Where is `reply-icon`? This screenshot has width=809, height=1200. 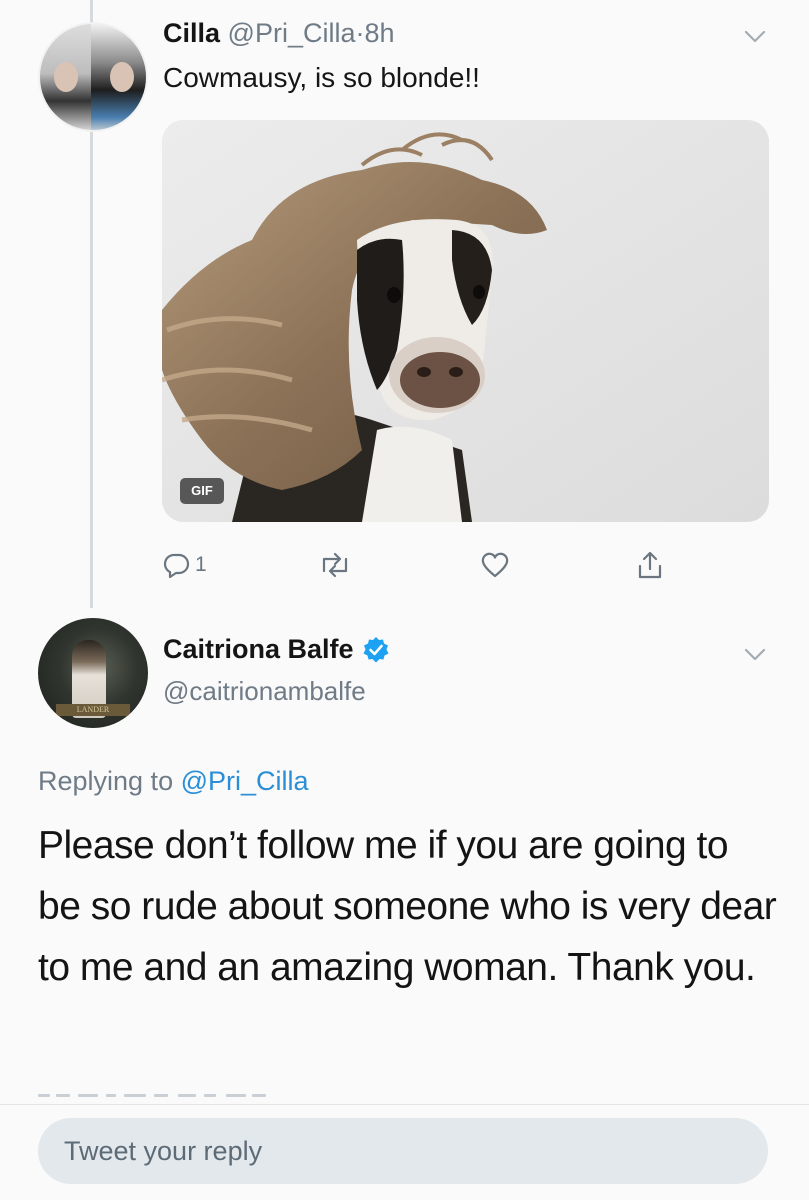 reply-icon is located at coordinates (177, 565).